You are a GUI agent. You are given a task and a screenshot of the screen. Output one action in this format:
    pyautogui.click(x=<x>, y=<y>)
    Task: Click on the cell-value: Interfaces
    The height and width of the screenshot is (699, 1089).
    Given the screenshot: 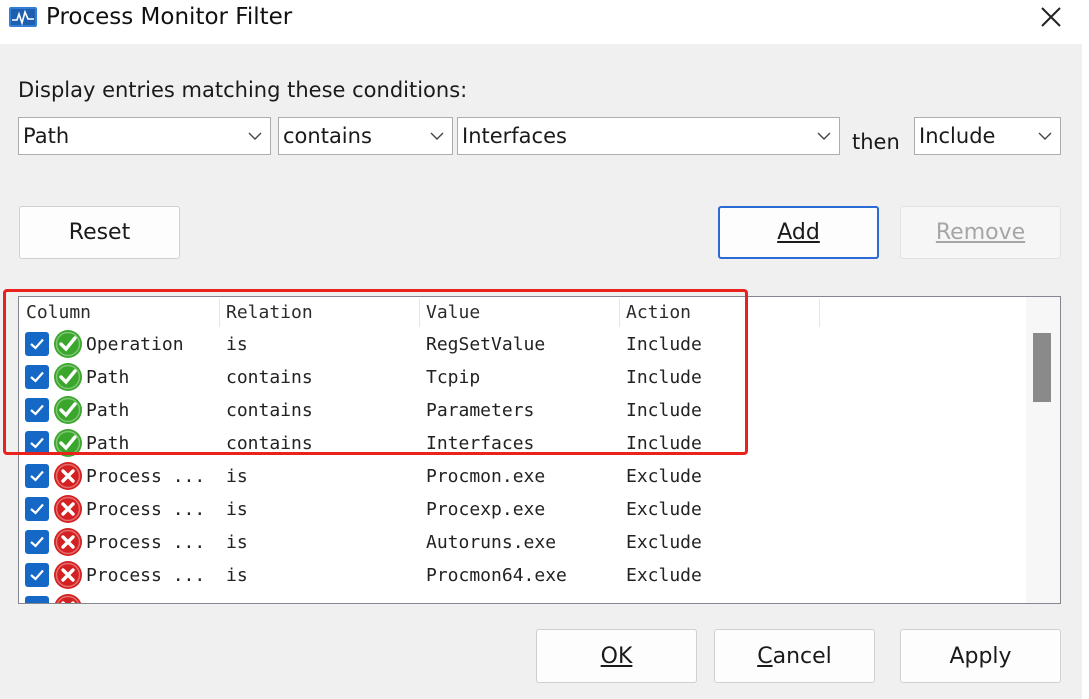 What is the action you would take?
    pyautogui.click(x=480, y=443)
    